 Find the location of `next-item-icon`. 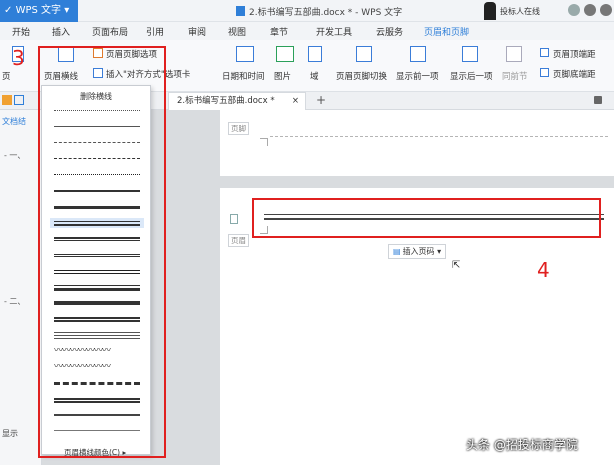

next-item-icon is located at coordinates (470, 54).